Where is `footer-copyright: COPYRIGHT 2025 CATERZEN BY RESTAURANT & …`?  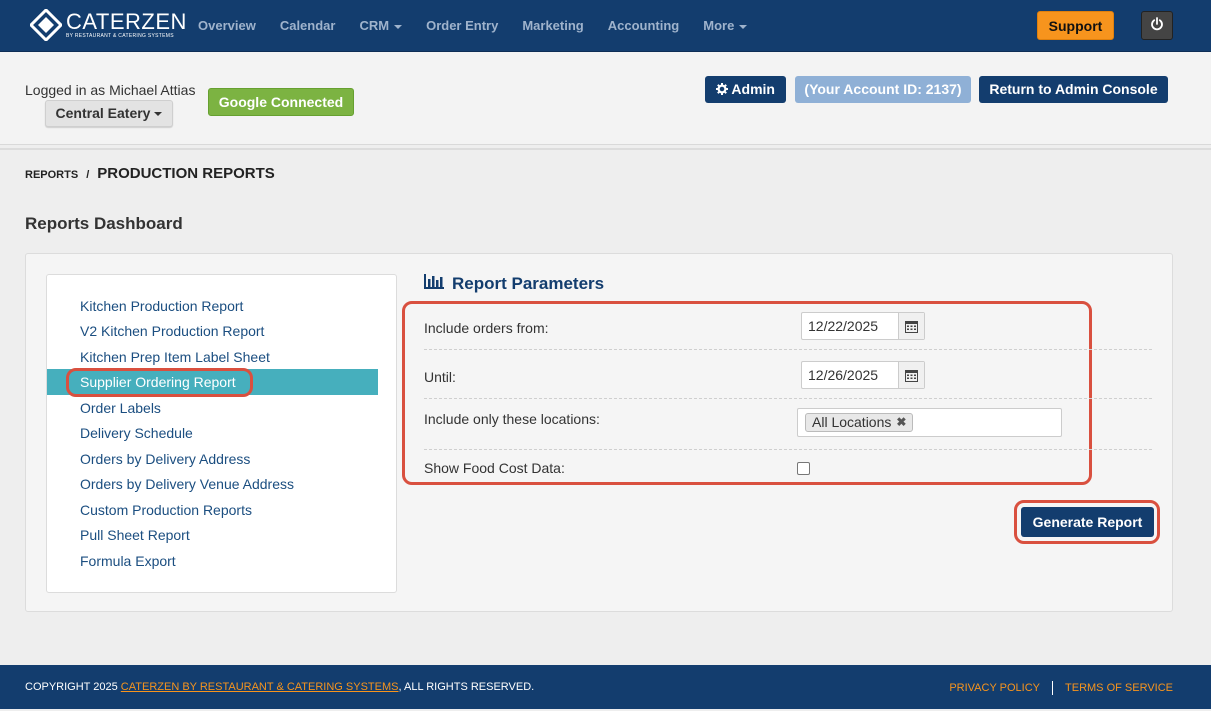
footer-copyright: COPYRIGHT 2025 CATERZEN BY RESTAURANT & … is located at coordinates (279, 687).